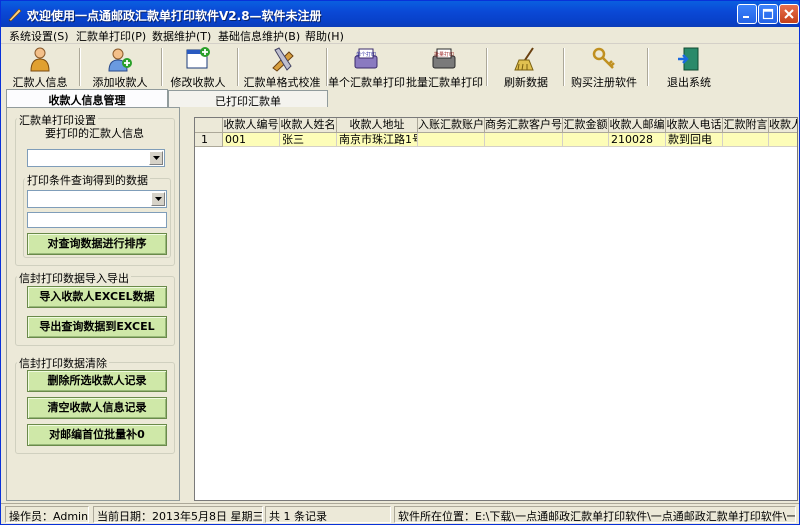 This screenshot has height=525, width=800. What do you see at coordinates (444, 54) in the screenshot?
I see `svg-text: 批量打印` at bounding box center [444, 54].